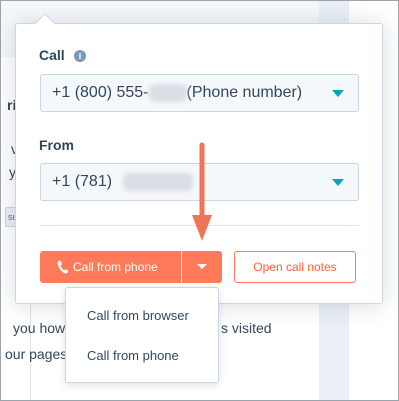  I want to click on background-text: s visited, so click(246, 328).